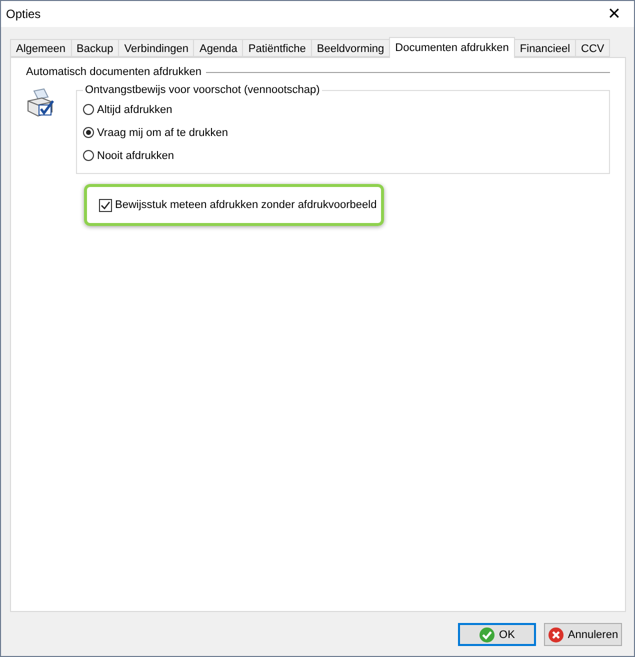 This screenshot has width=635, height=657. I want to click on tab: Agenda, so click(218, 48).